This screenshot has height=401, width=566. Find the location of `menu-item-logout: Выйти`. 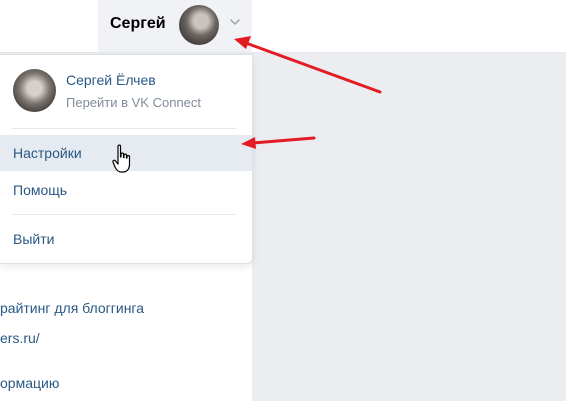

menu-item-logout: Выйти is located at coordinates (126, 239).